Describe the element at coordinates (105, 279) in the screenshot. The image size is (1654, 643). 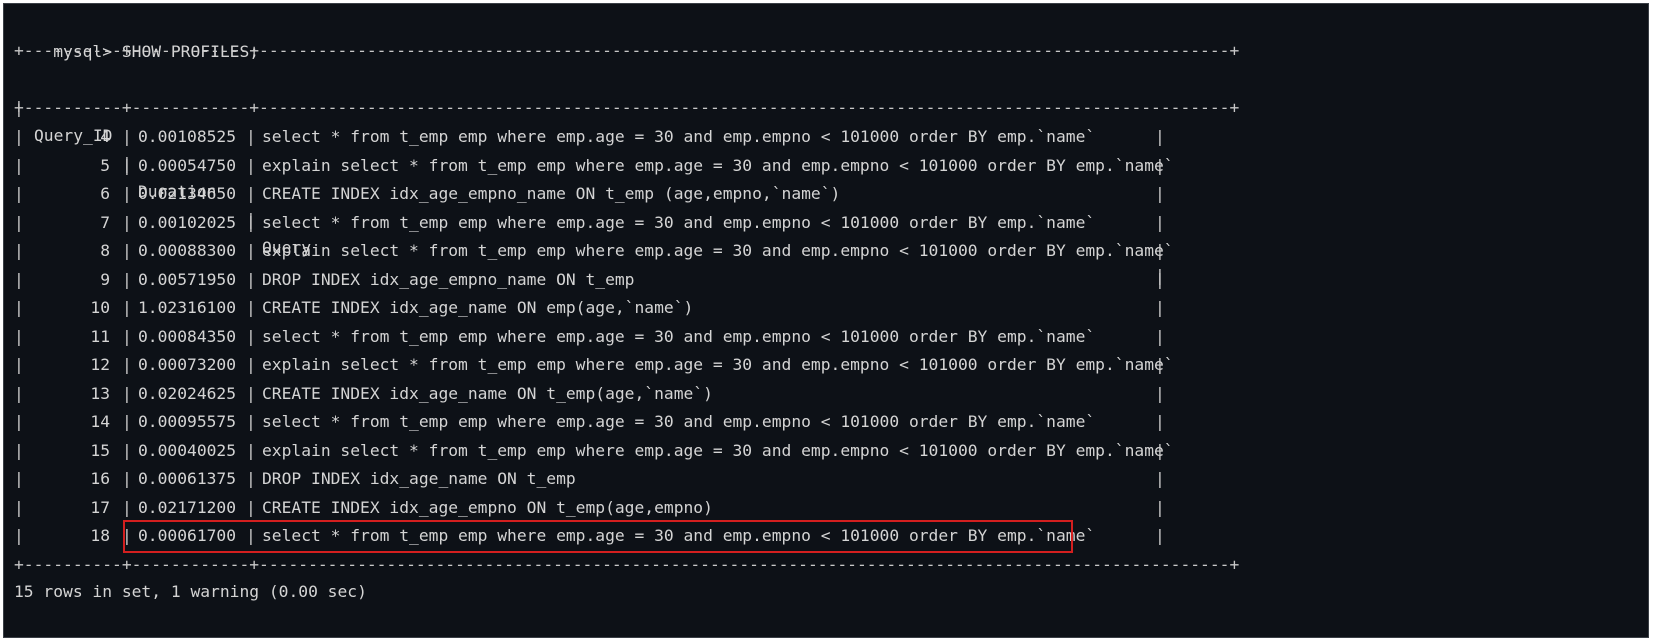
I see `cell-query-id: 9` at that location.